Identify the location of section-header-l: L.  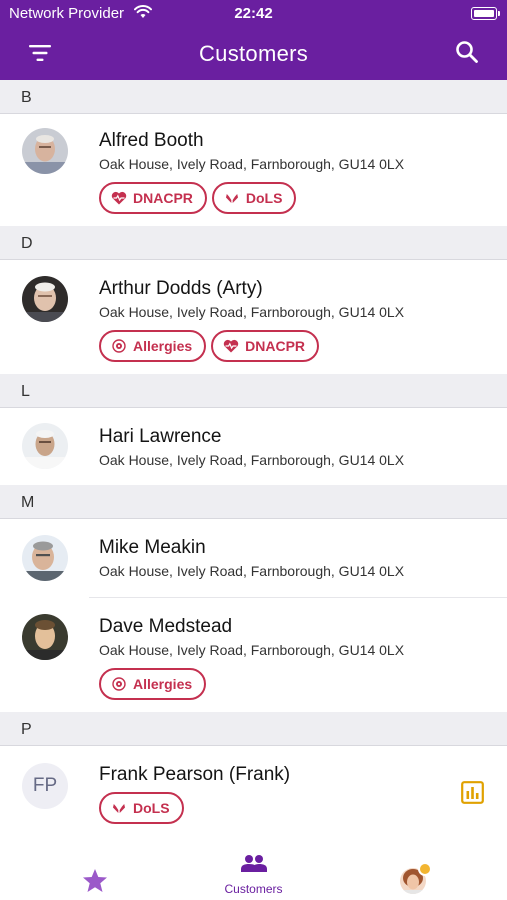
(253, 391).